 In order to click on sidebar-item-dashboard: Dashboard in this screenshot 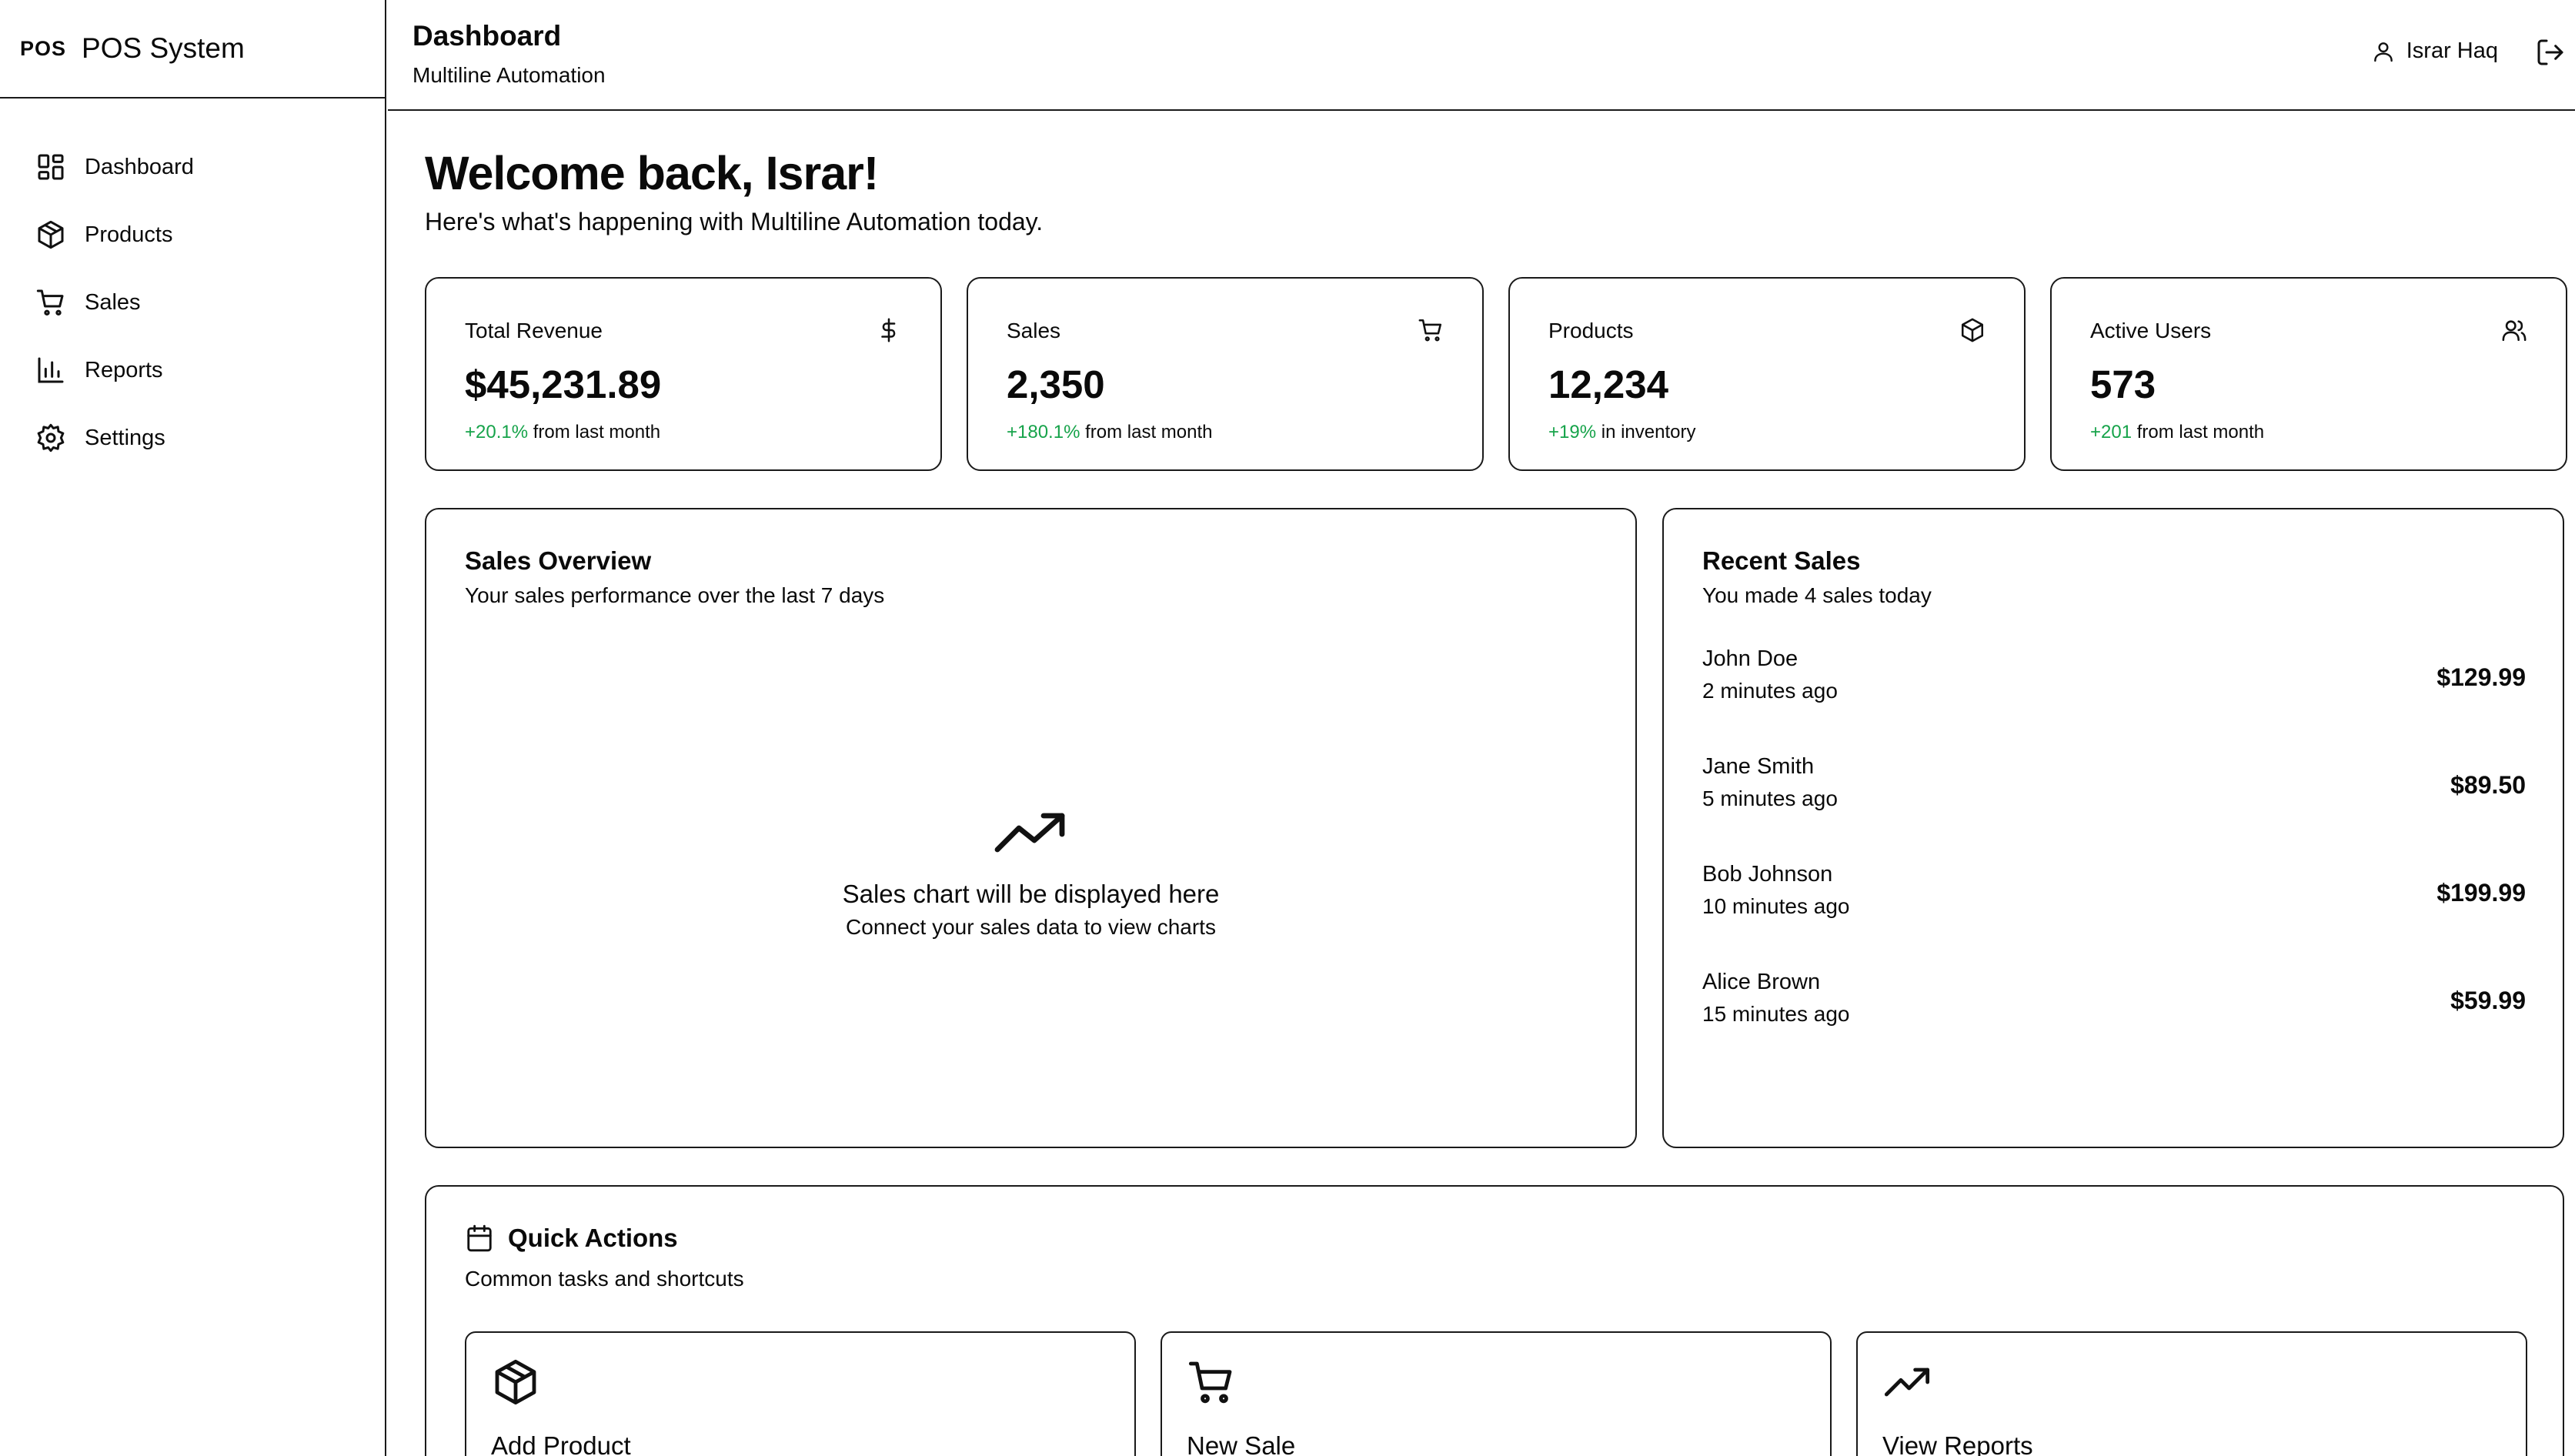, I will do `click(192, 167)`.